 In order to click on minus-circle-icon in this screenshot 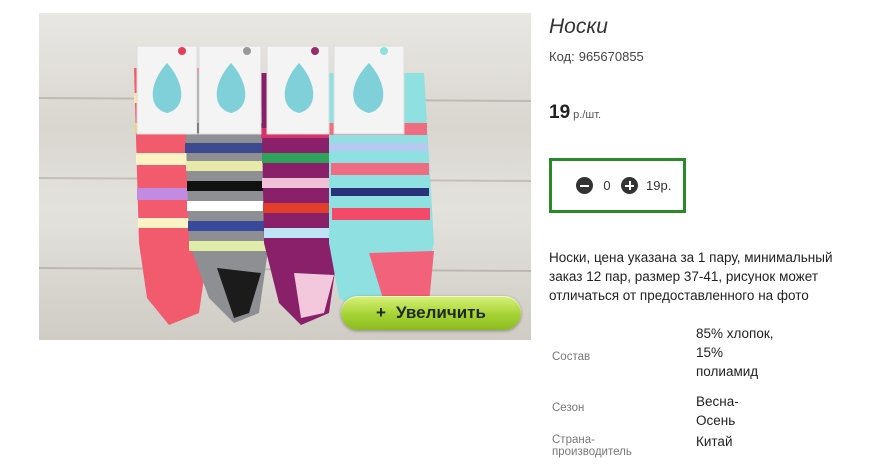, I will do `click(584, 185)`.